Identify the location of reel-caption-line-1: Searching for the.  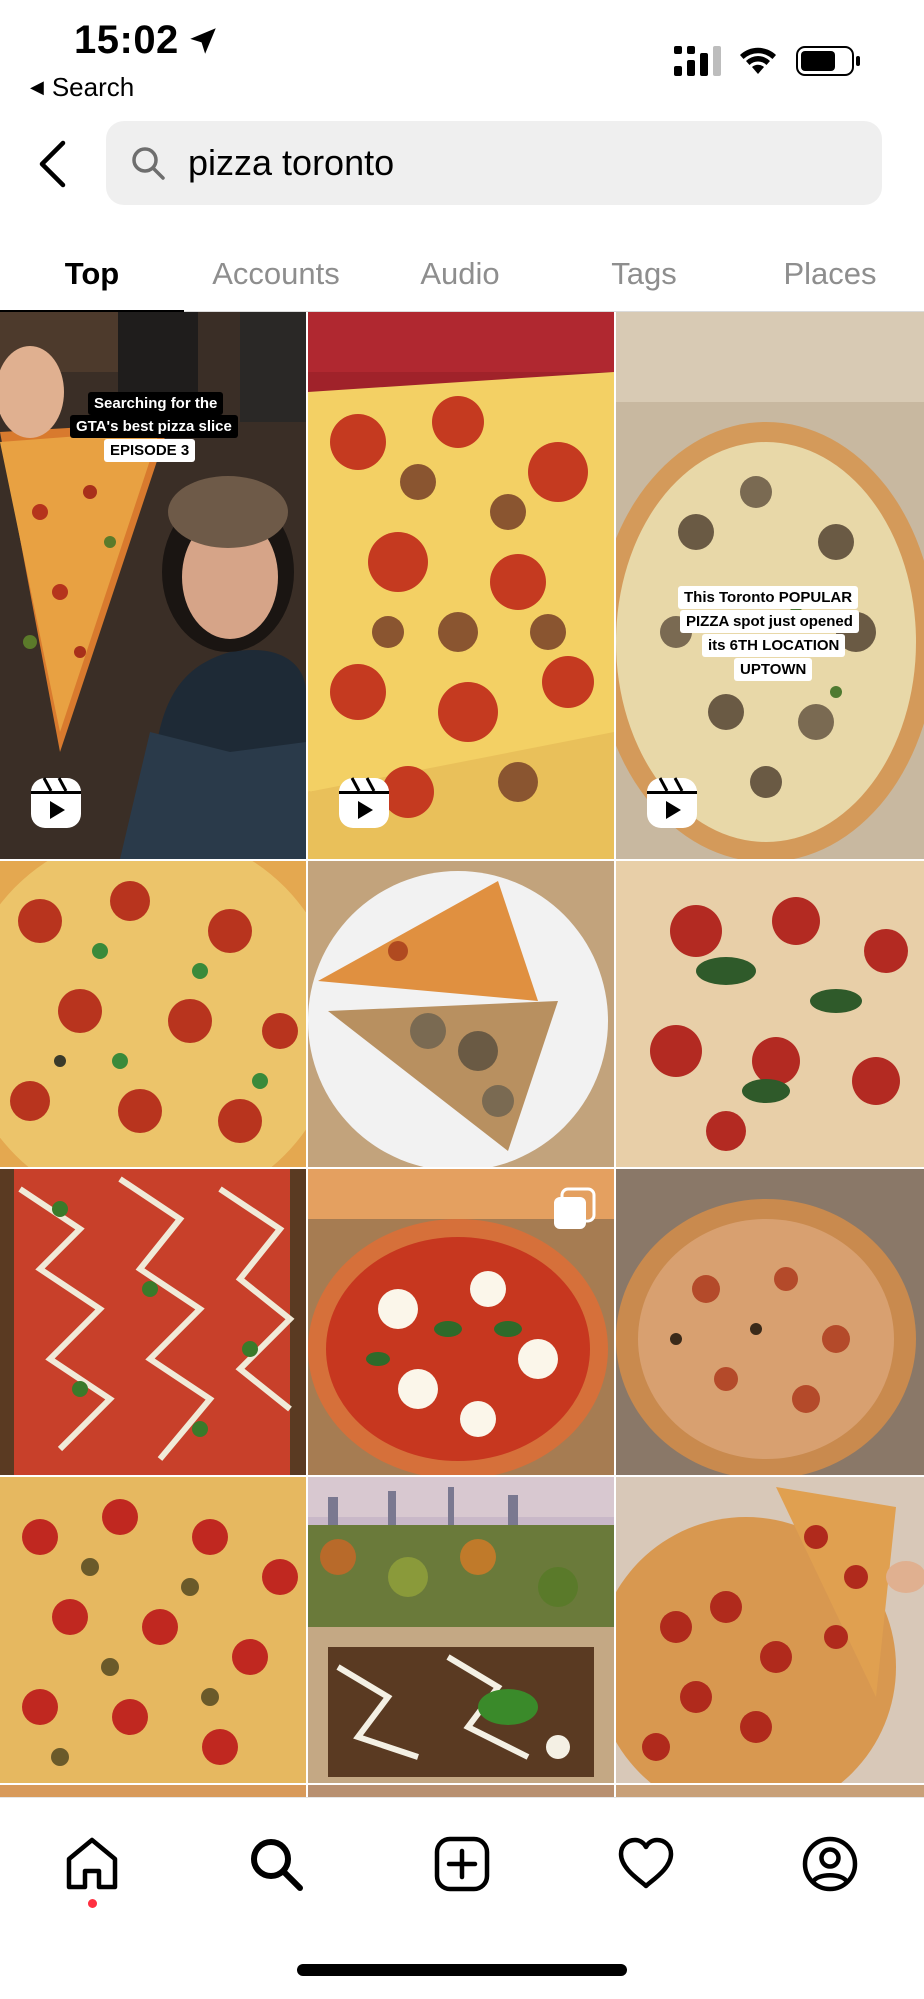
(156, 403).